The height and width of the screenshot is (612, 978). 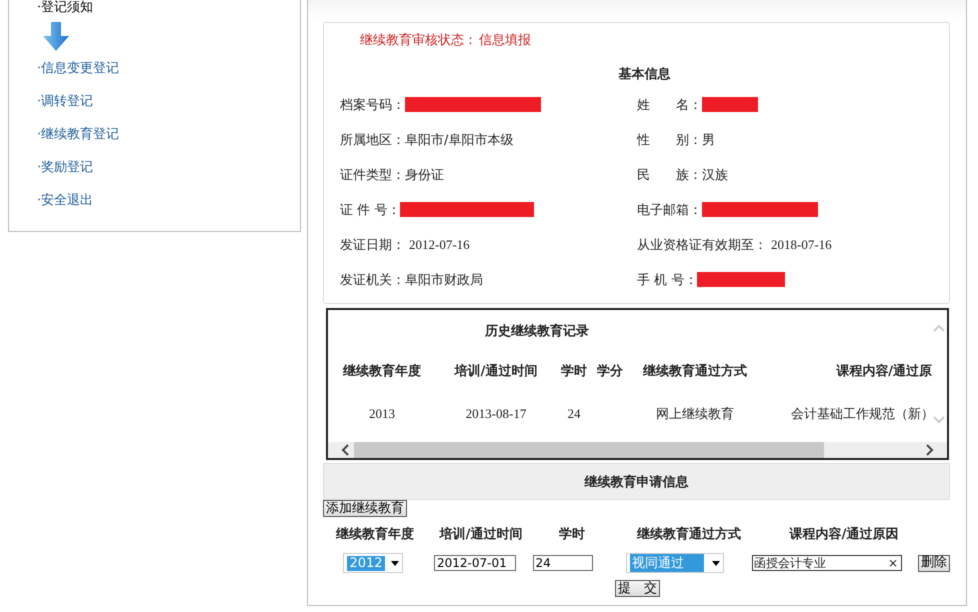 I want to click on section-title: 基本信息, so click(x=645, y=74).